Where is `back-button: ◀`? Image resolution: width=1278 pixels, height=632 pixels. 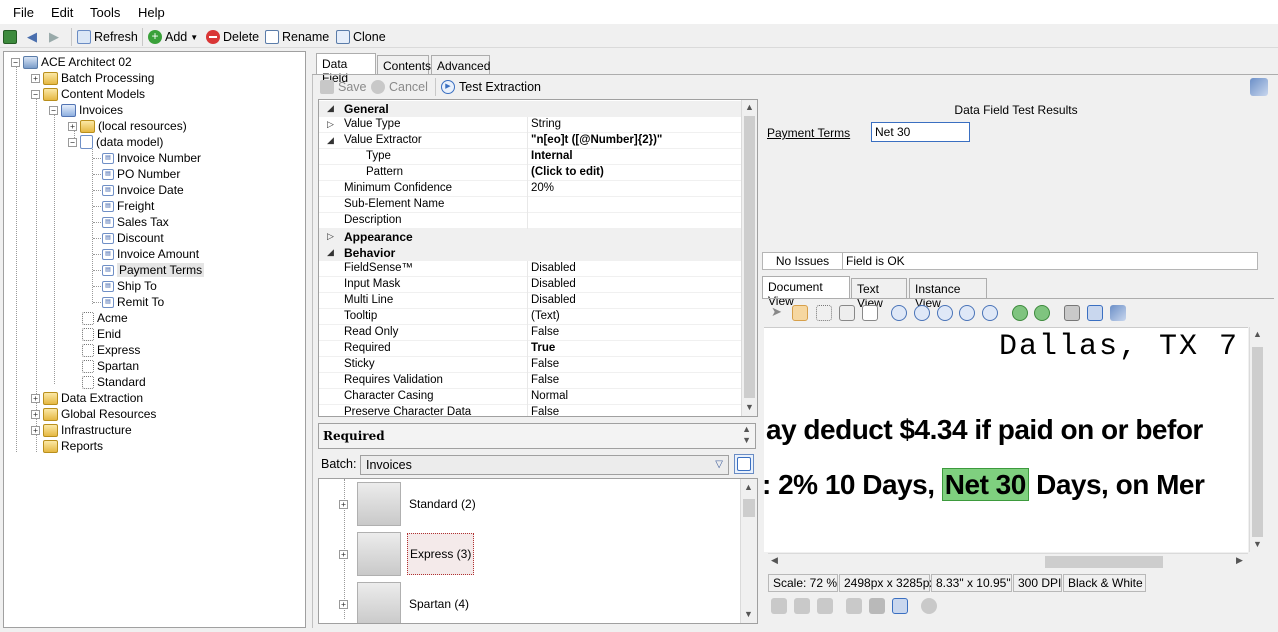
back-button: ◀ is located at coordinates (32, 37).